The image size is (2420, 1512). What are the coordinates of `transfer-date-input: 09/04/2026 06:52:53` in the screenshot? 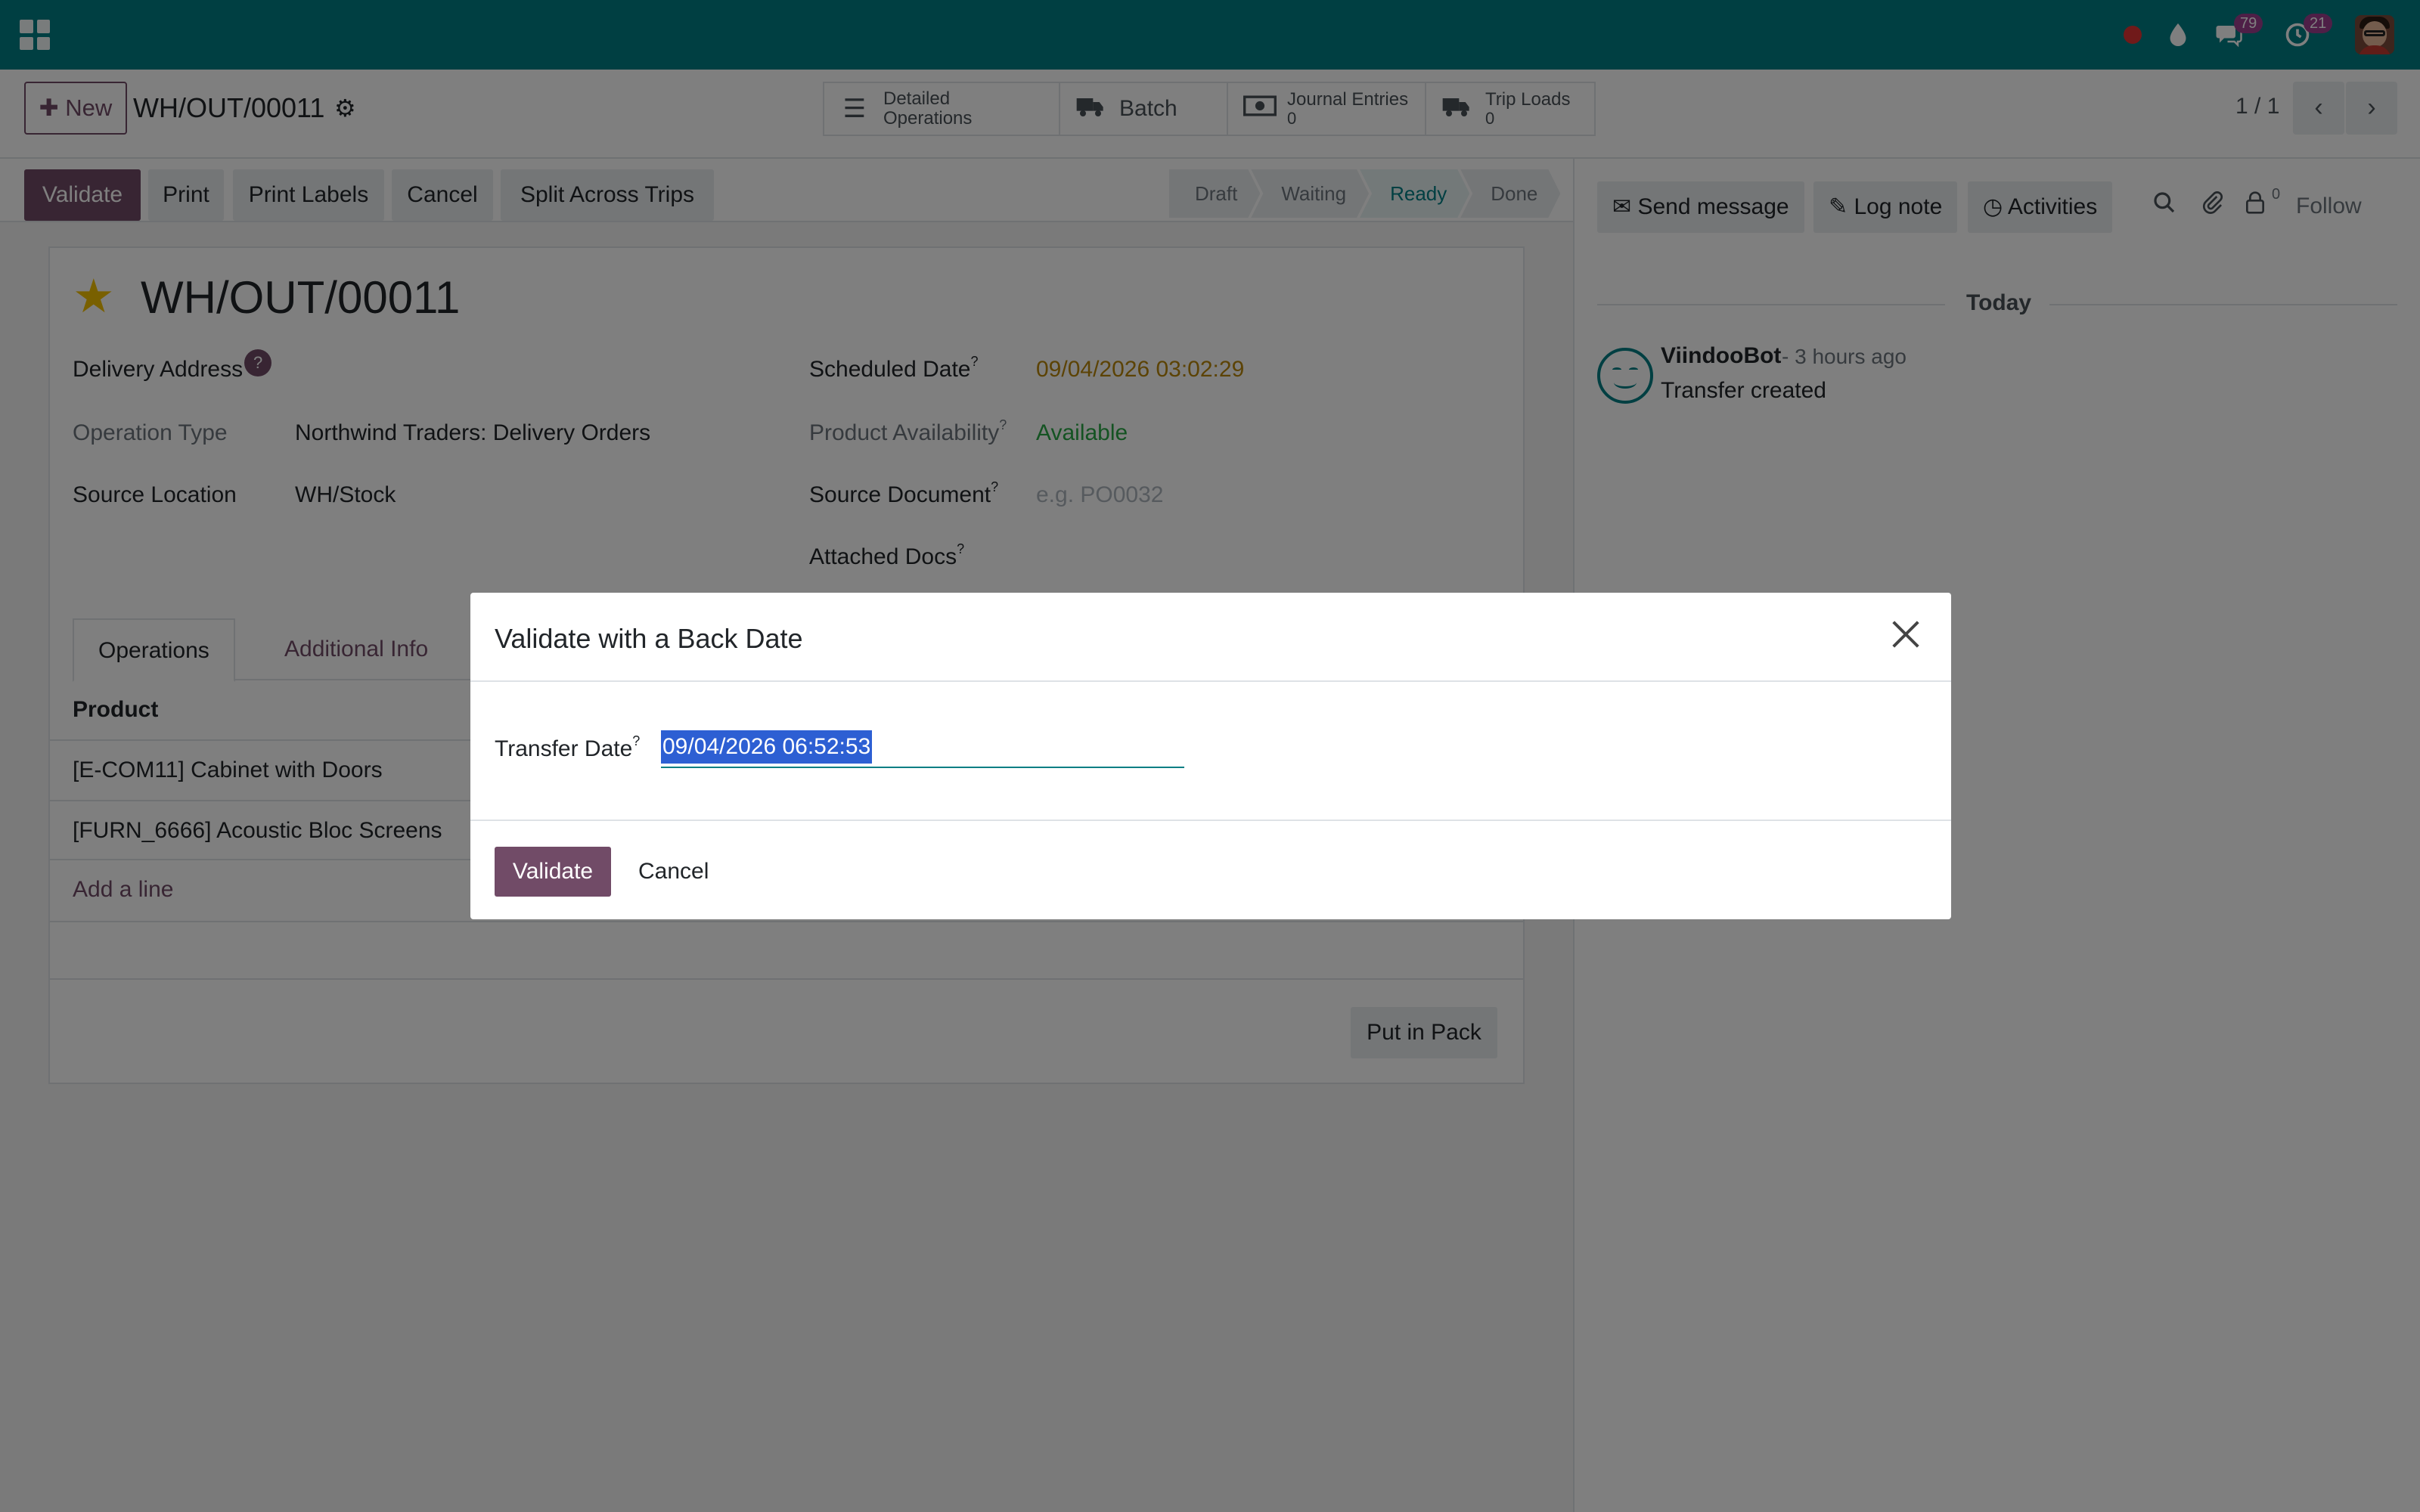 It's located at (922, 749).